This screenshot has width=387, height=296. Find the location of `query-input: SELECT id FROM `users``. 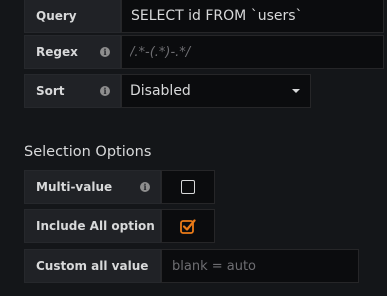

query-input: SELECT id FROM `users` is located at coordinates (252, 16).